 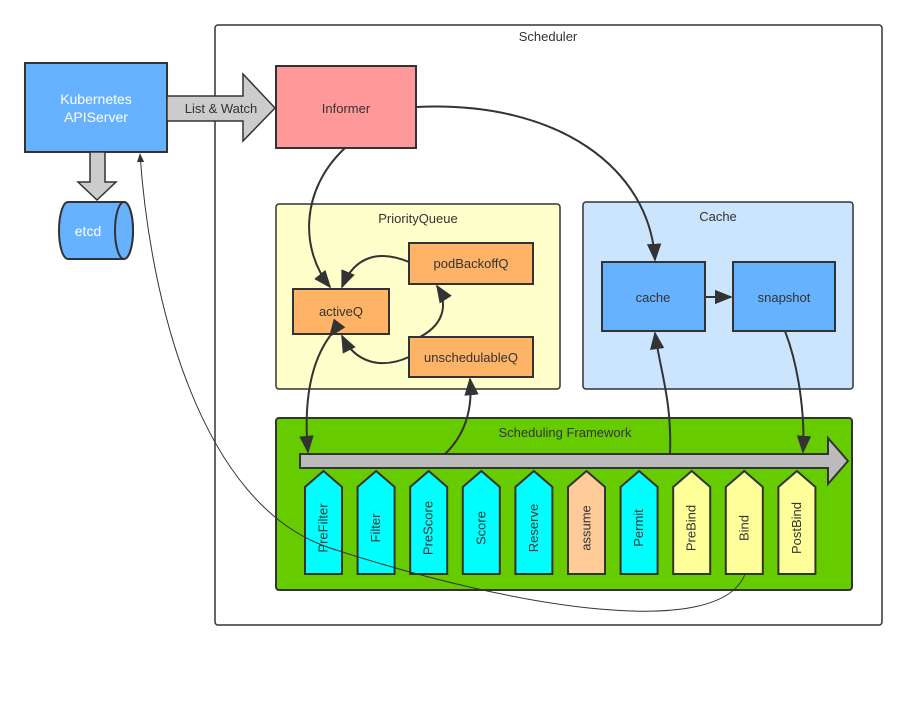 I want to click on phase-label: Filter, so click(x=375, y=528).